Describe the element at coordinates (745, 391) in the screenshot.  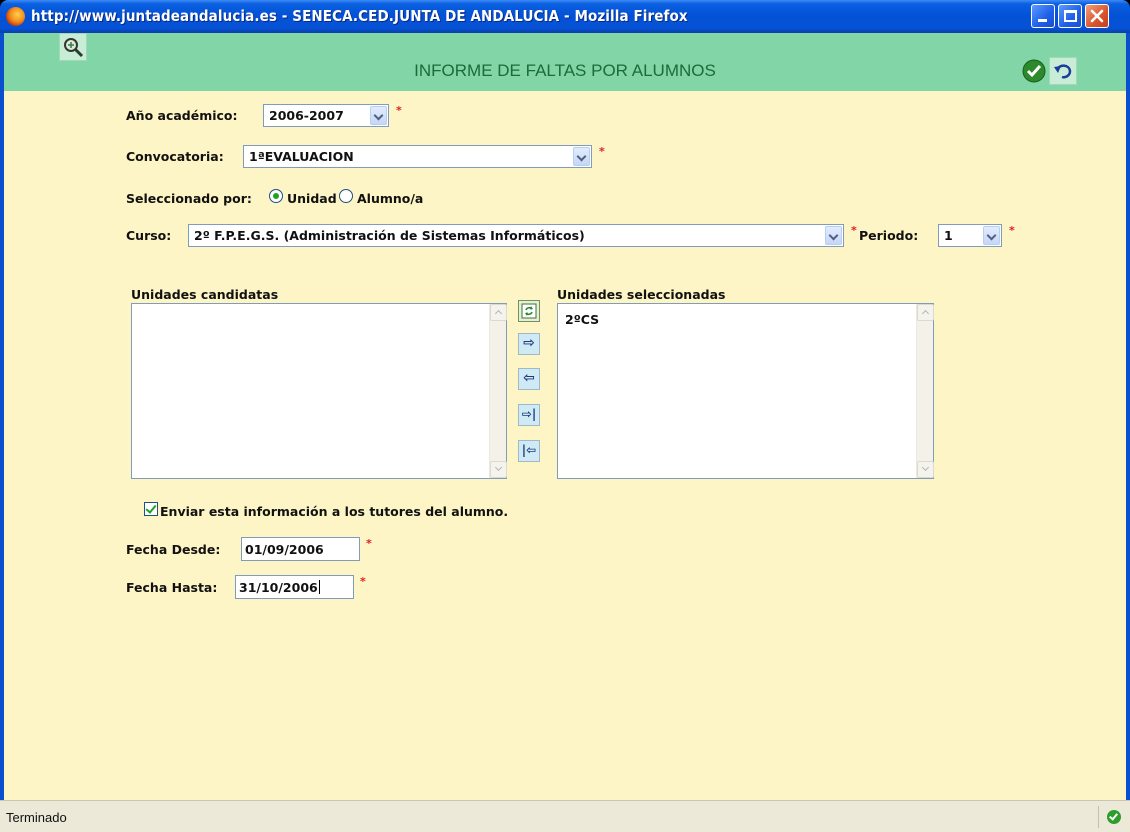
I see `seleccionadas-list: 2ºCS` at that location.